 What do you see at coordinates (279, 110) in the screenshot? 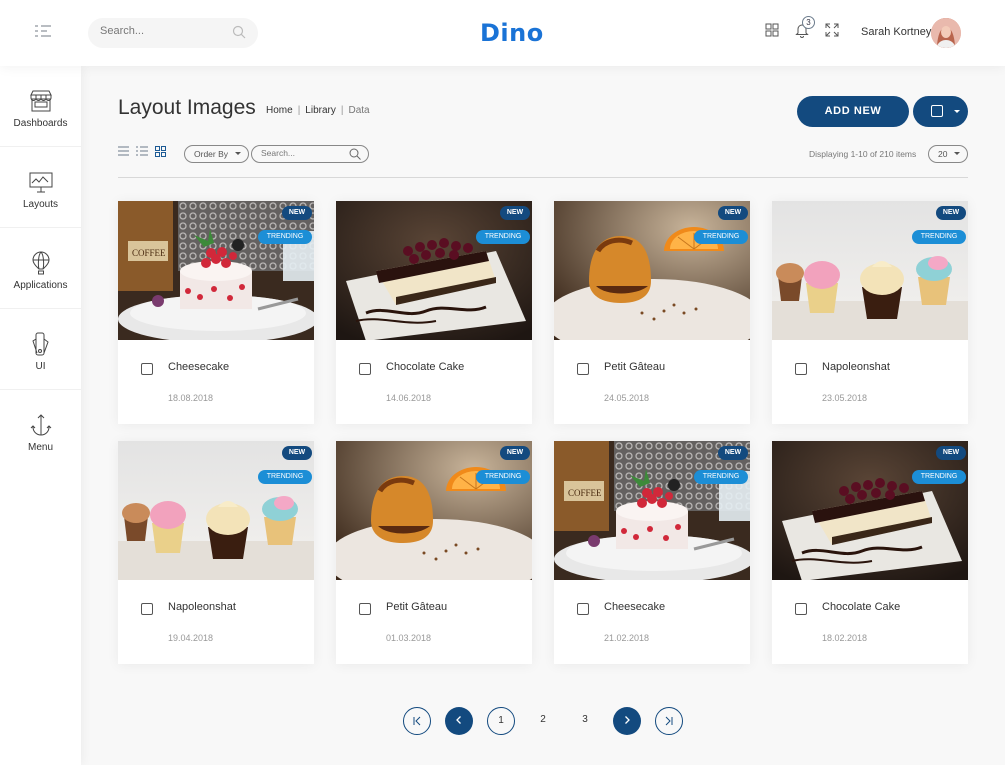
I see `breadcrumb-home: Home` at bounding box center [279, 110].